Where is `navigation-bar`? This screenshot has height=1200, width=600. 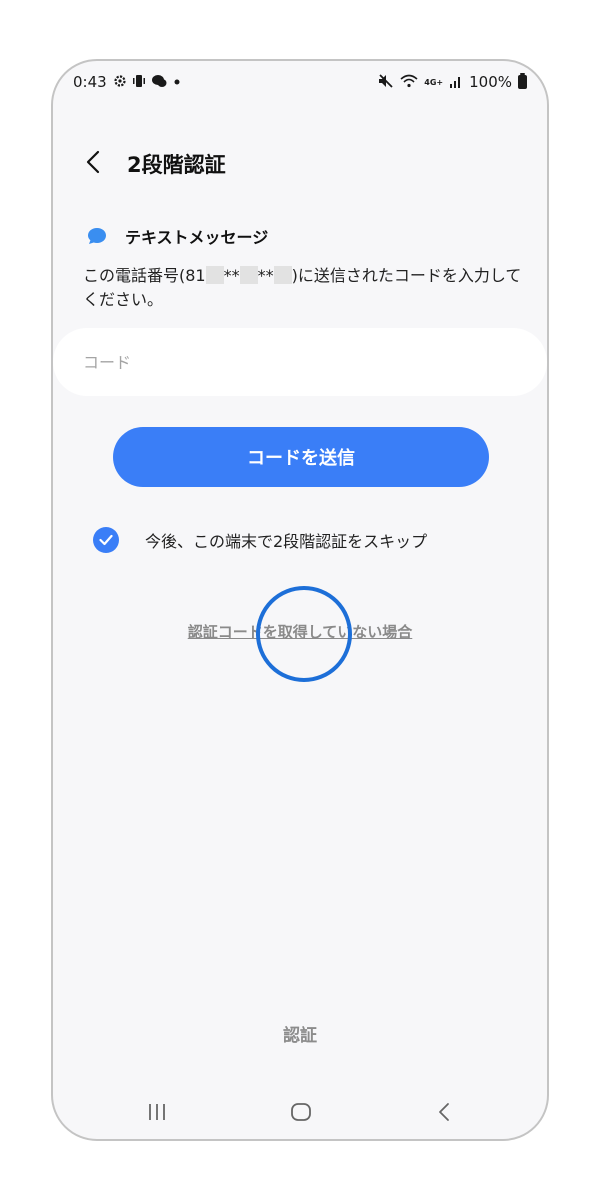
navigation-bar is located at coordinates (300, 1111).